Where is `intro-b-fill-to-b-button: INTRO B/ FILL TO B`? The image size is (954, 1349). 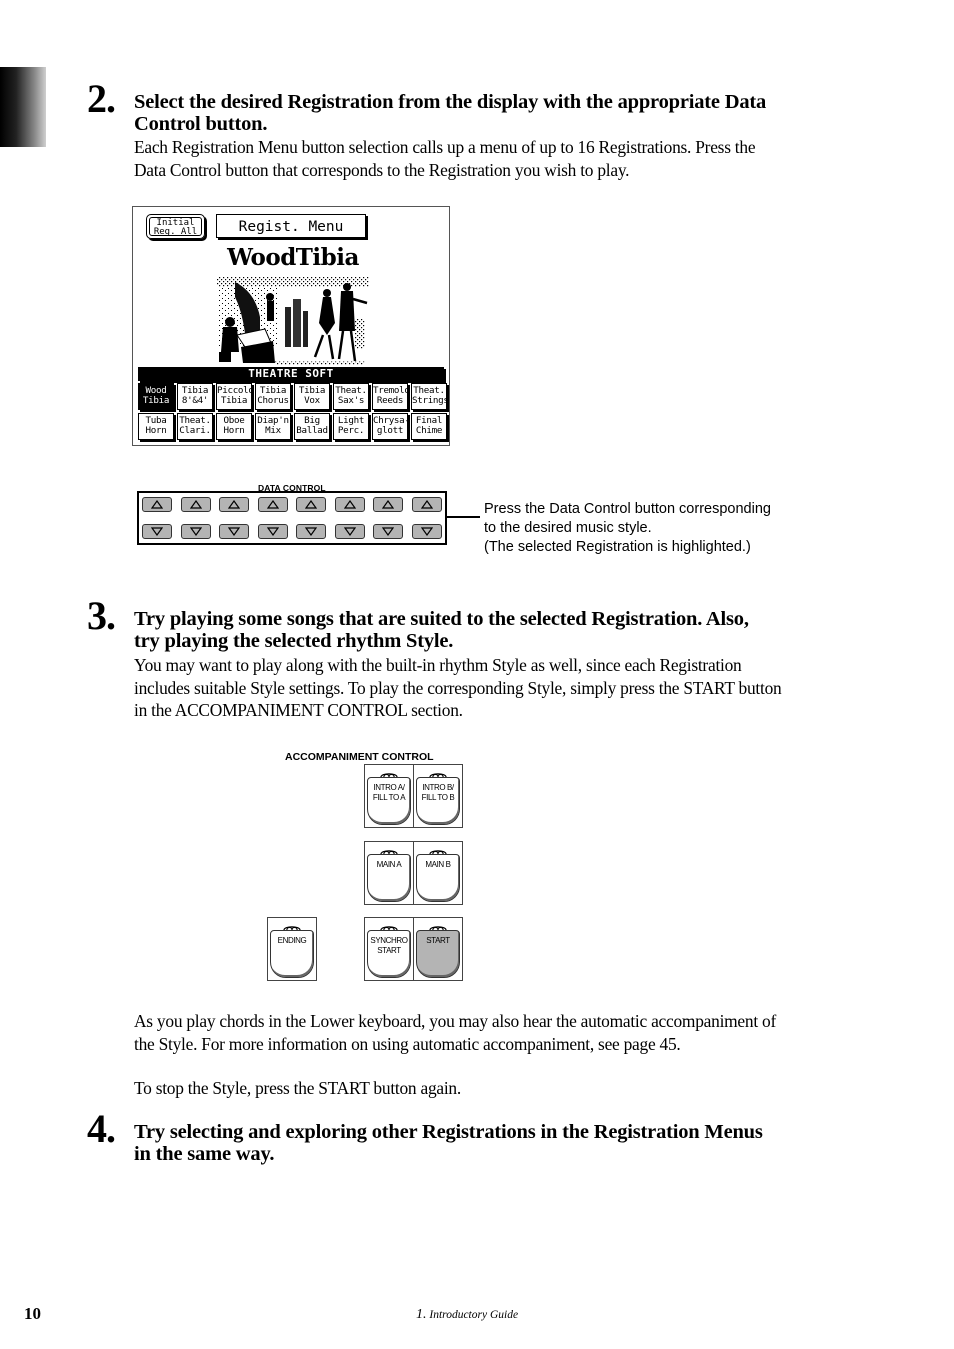 intro-b-fill-to-b-button: INTRO B/ FILL TO B is located at coordinates (437, 796).